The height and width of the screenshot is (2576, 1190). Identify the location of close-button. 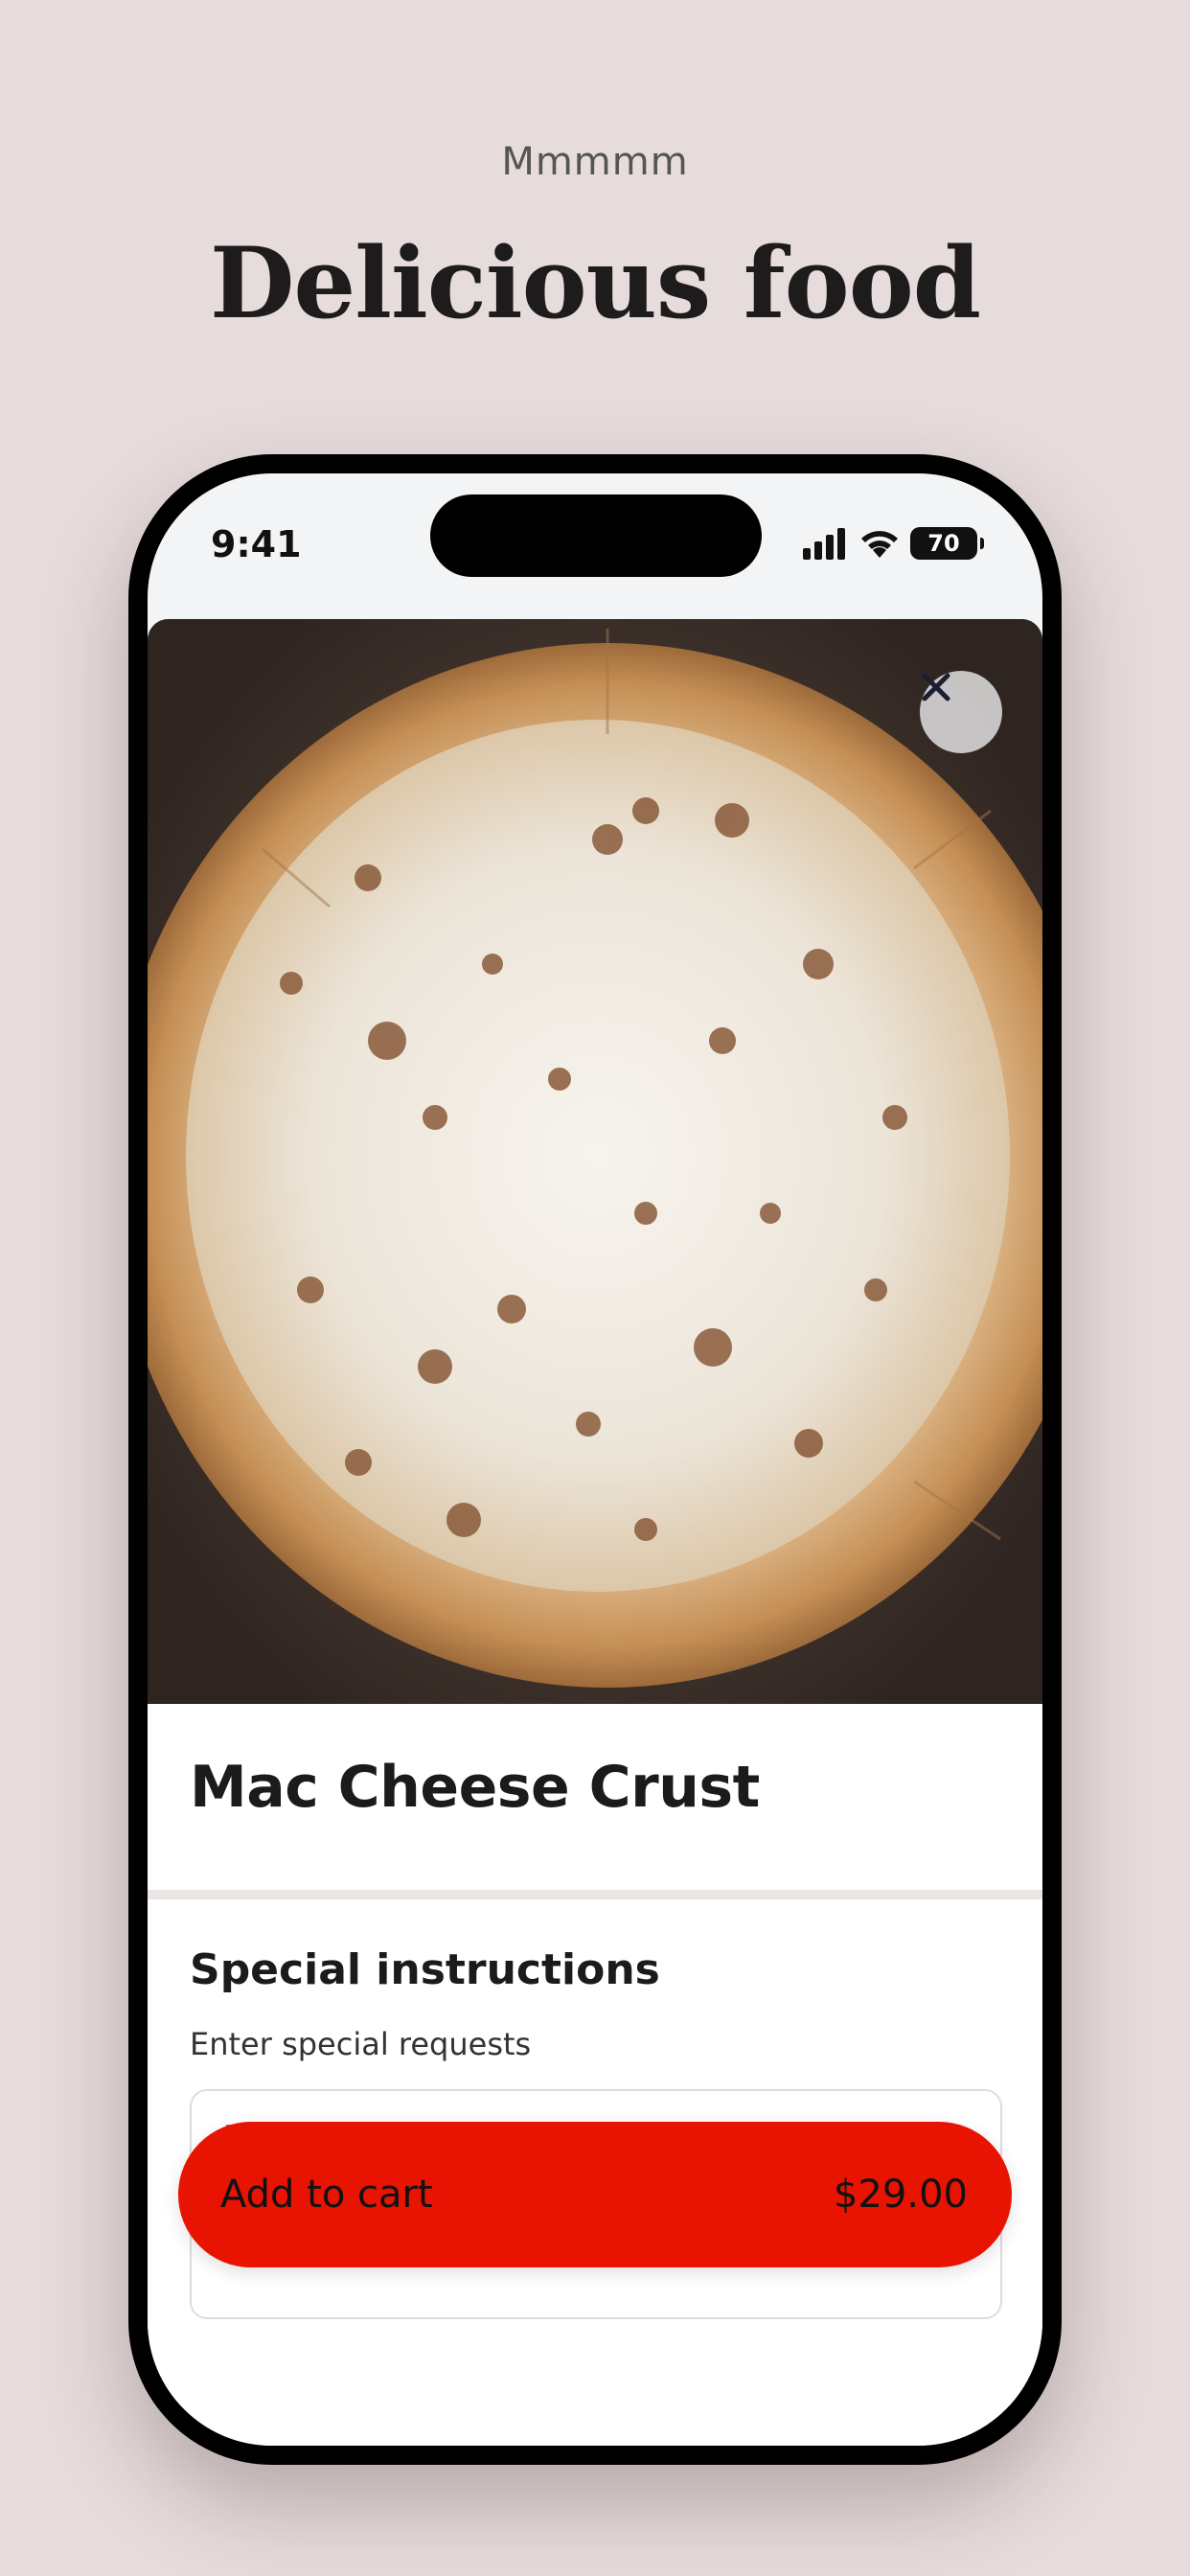
(961, 712).